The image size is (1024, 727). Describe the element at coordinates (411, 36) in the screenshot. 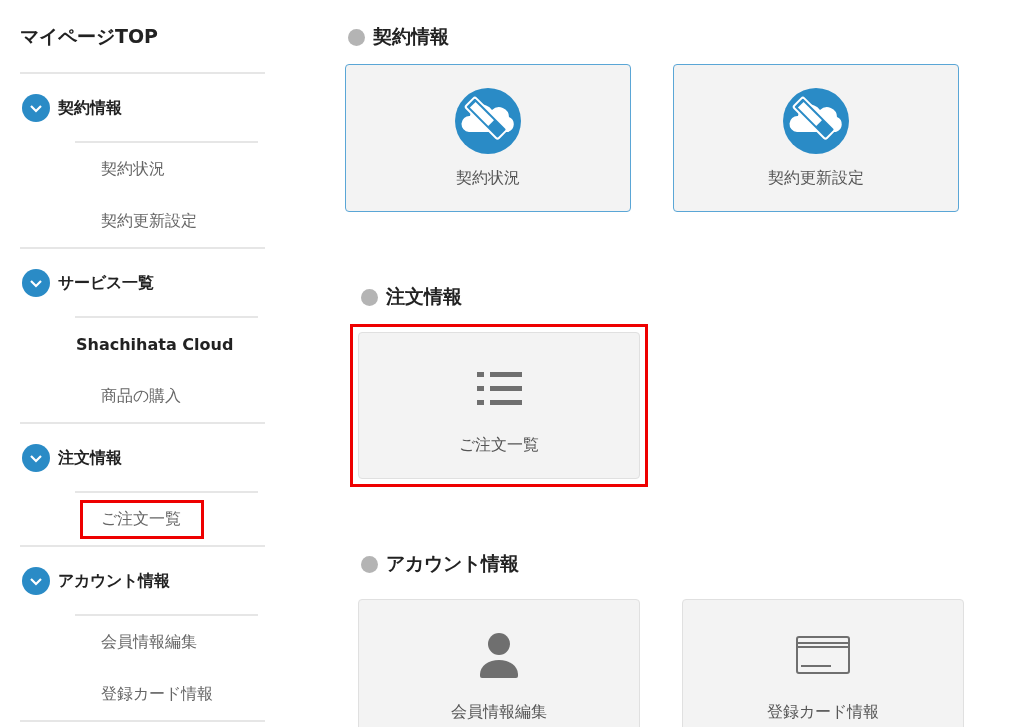

I see `section-heading: 契約情報` at that location.